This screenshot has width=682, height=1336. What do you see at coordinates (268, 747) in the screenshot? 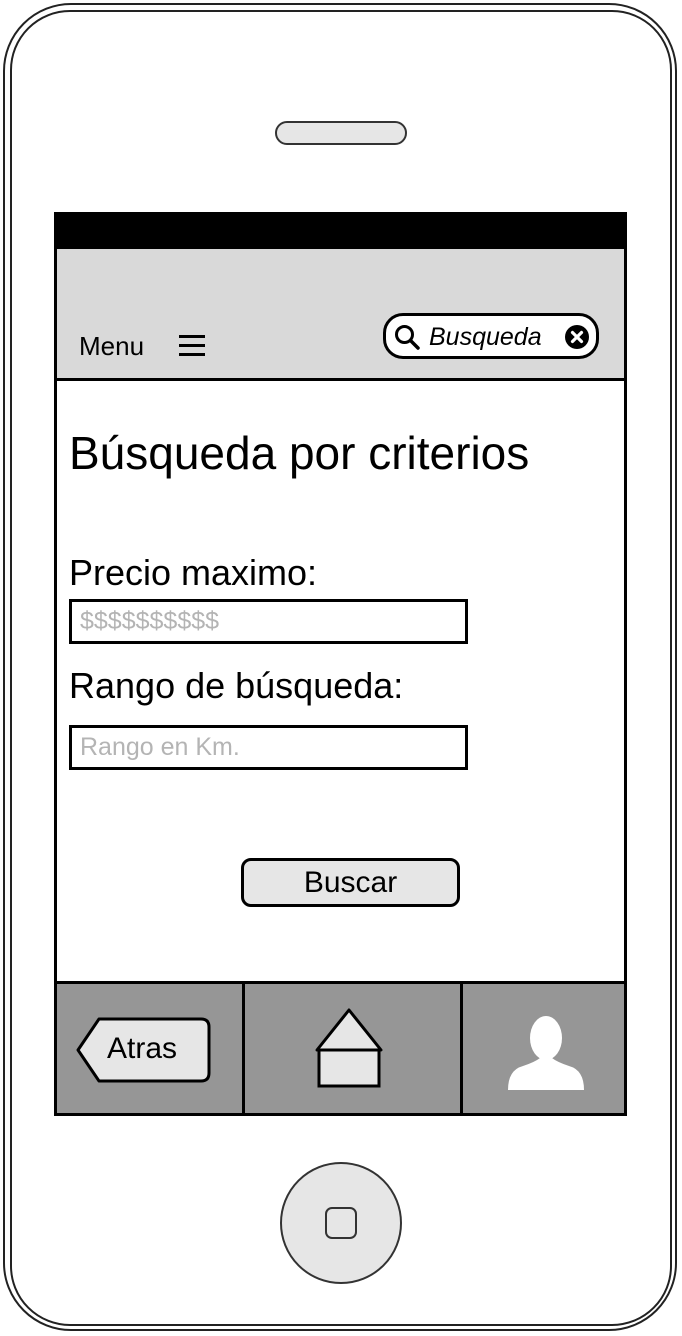
I see `range-input` at bounding box center [268, 747].